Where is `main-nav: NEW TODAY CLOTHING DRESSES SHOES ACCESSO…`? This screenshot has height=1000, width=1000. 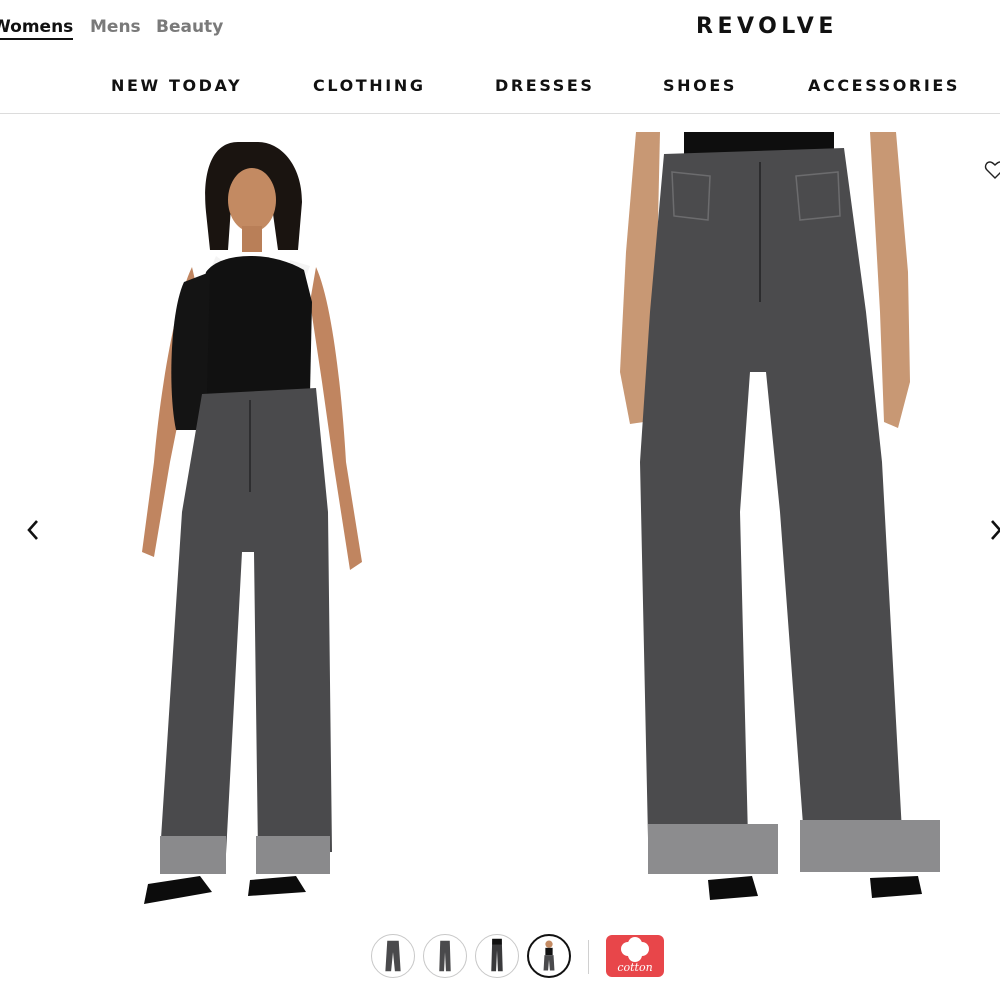 main-nav: NEW TODAY CLOTHING DRESSES SHOES ACCESSO… is located at coordinates (500, 85).